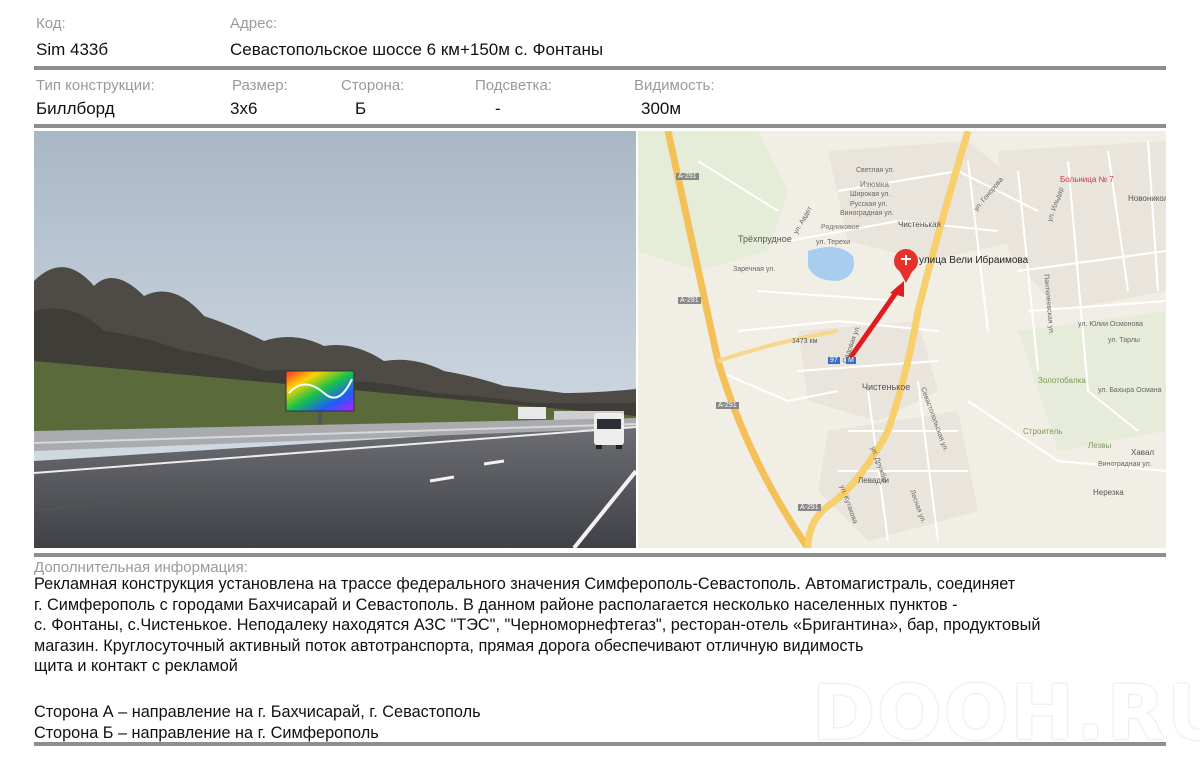  I want to click on map-pin-label: улица Вели Ибраимова, so click(974, 260).